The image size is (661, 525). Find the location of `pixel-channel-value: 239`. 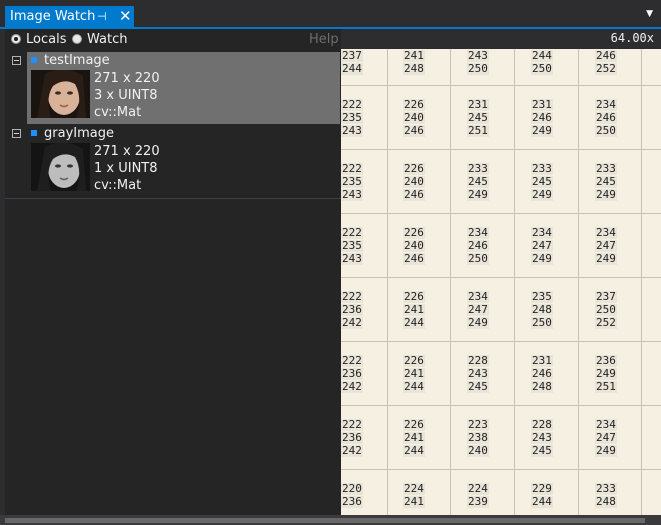

pixel-channel-value: 239 is located at coordinates (478, 501).